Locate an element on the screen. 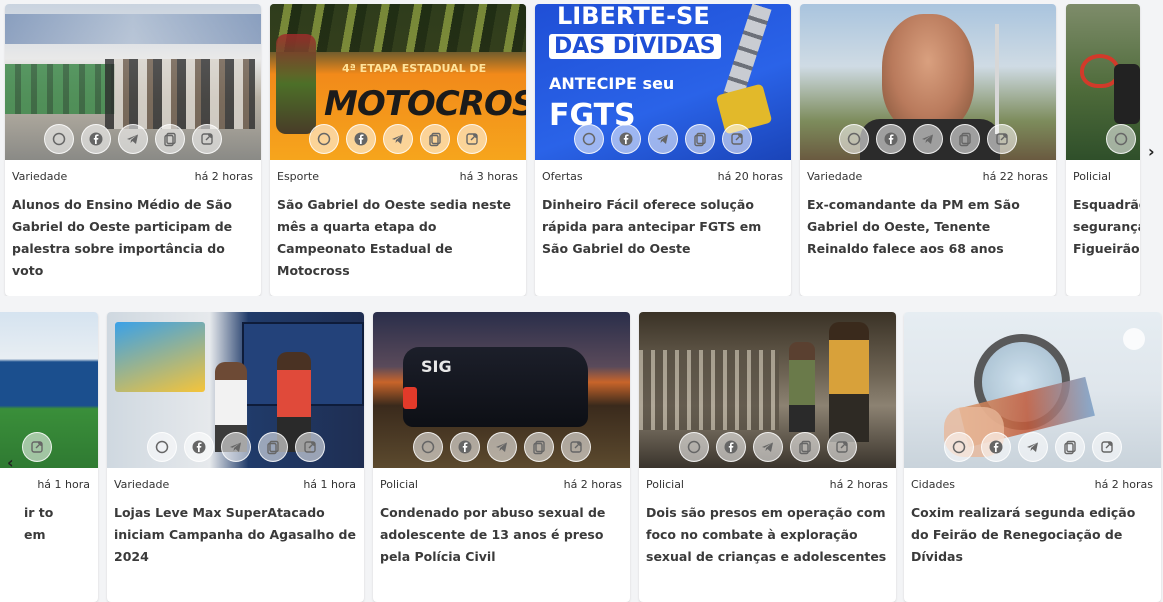  news-title: ir to em is located at coordinates (44, 524).